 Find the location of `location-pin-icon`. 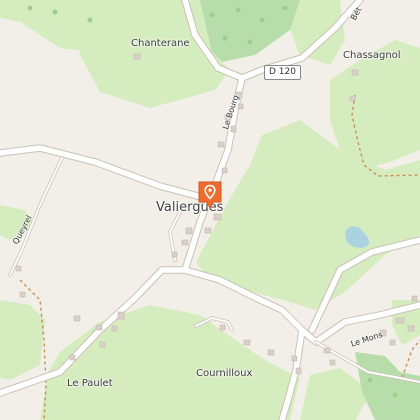

location-pin-icon is located at coordinates (210, 195).